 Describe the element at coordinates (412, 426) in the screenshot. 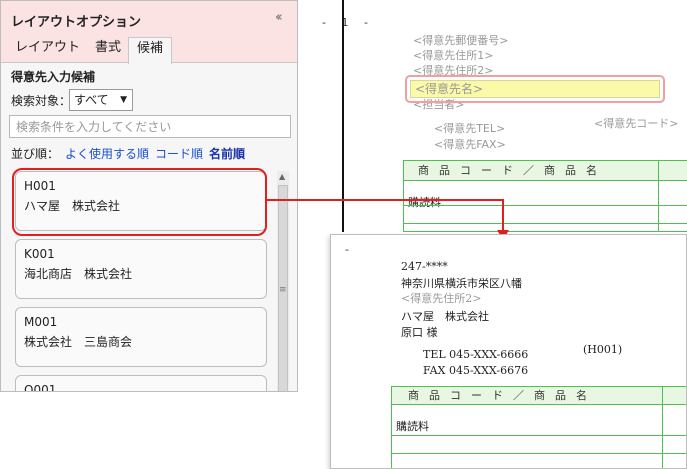

I see `table-row: 購読料` at that location.